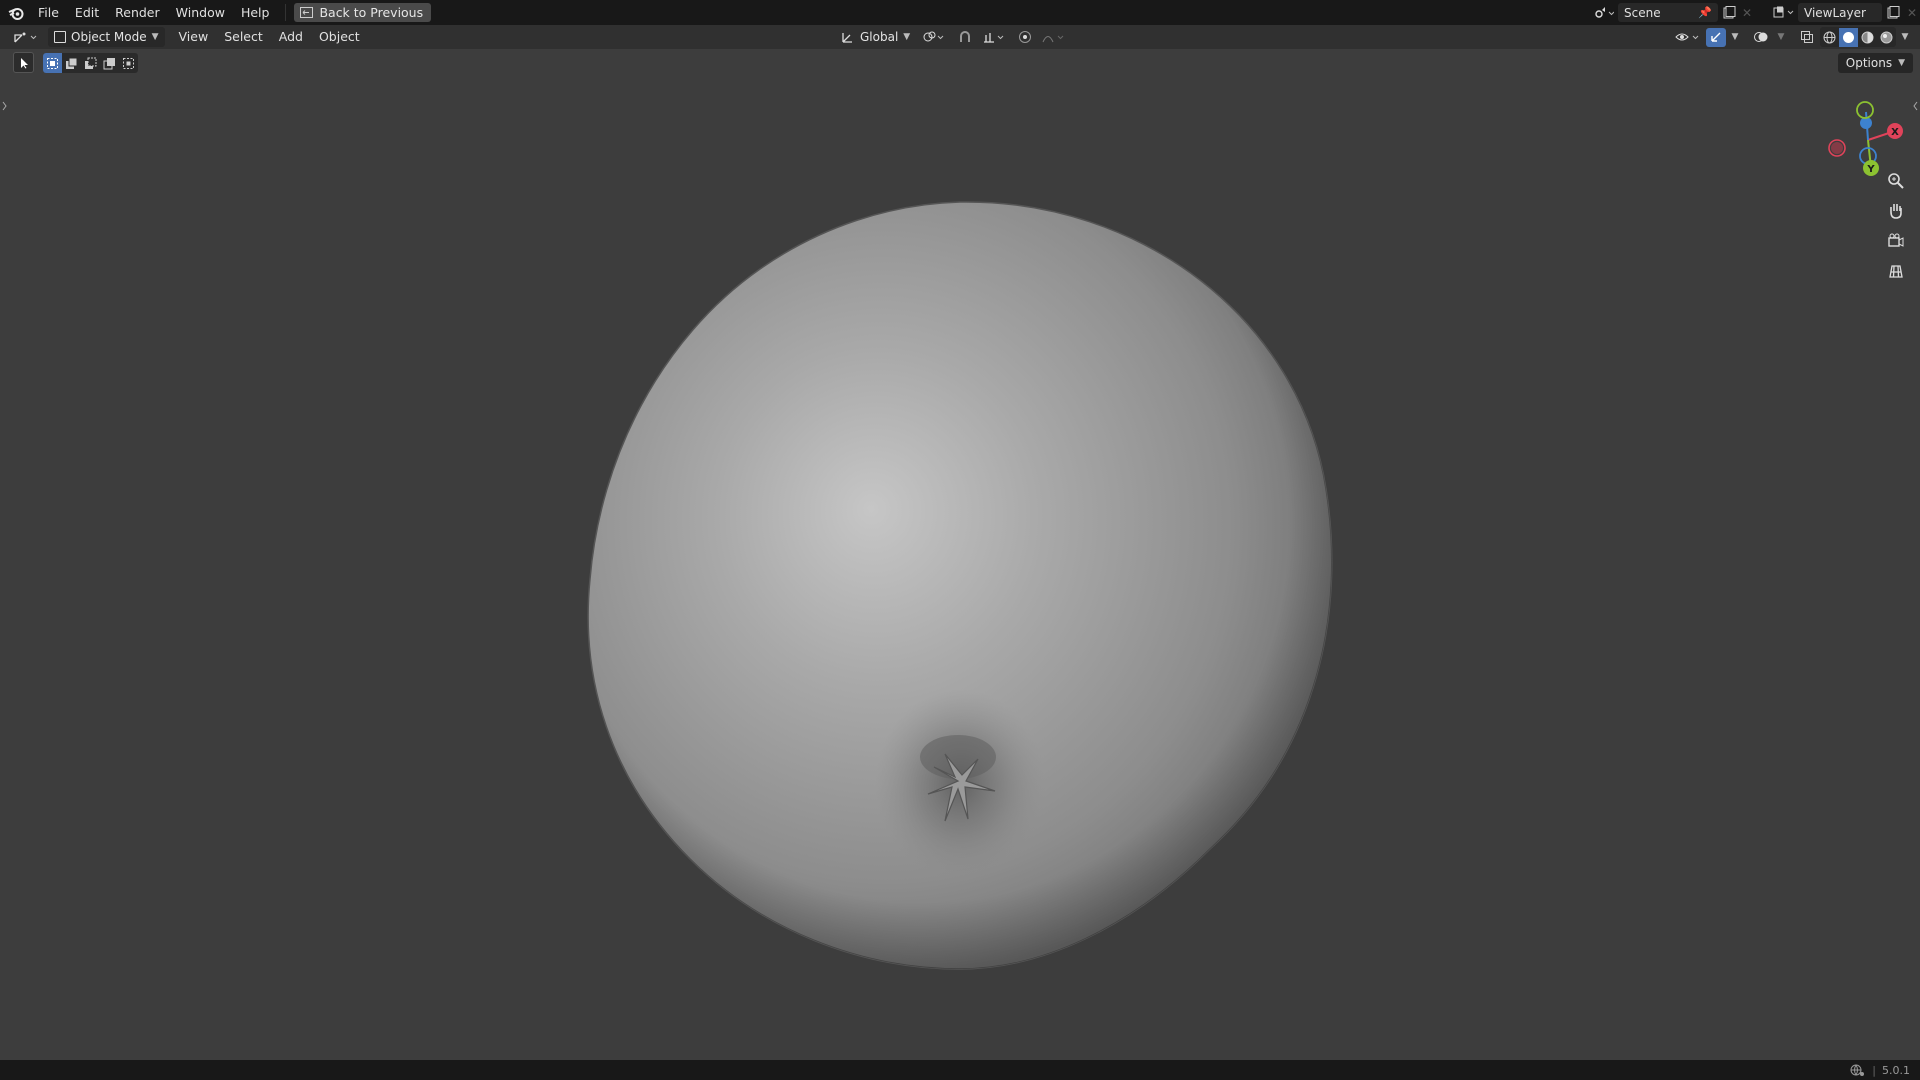 This screenshot has height=1080, width=1920. I want to click on gizmo-y-label: Y, so click(1870, 169).